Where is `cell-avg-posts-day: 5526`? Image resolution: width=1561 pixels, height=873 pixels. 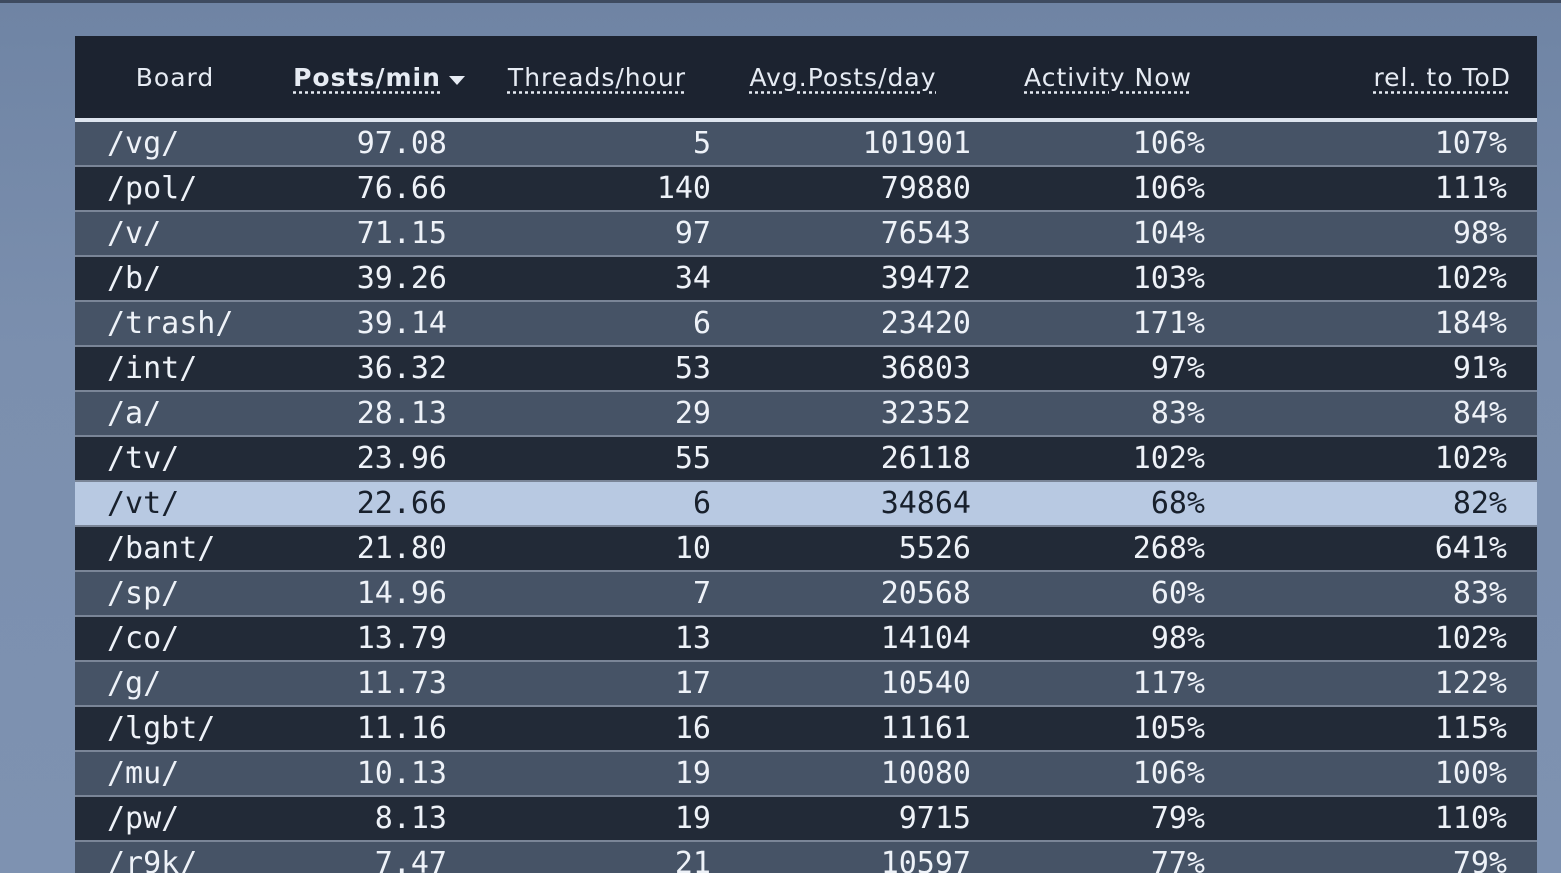 cell-avg-posts-day: 5526 is located at coordinates (843, 548).